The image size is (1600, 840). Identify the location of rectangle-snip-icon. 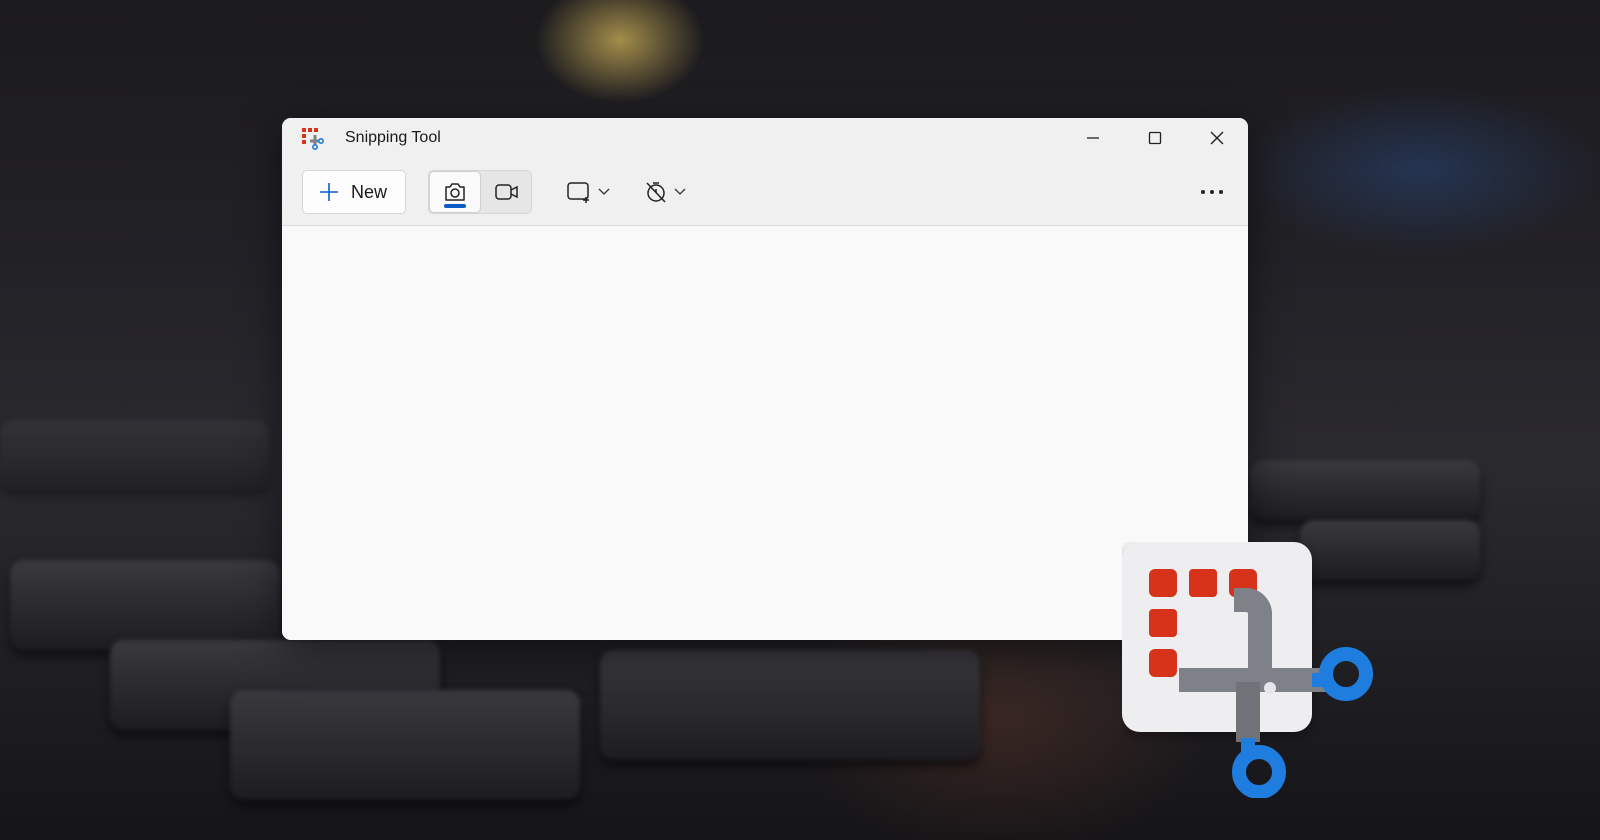
(578, 192).